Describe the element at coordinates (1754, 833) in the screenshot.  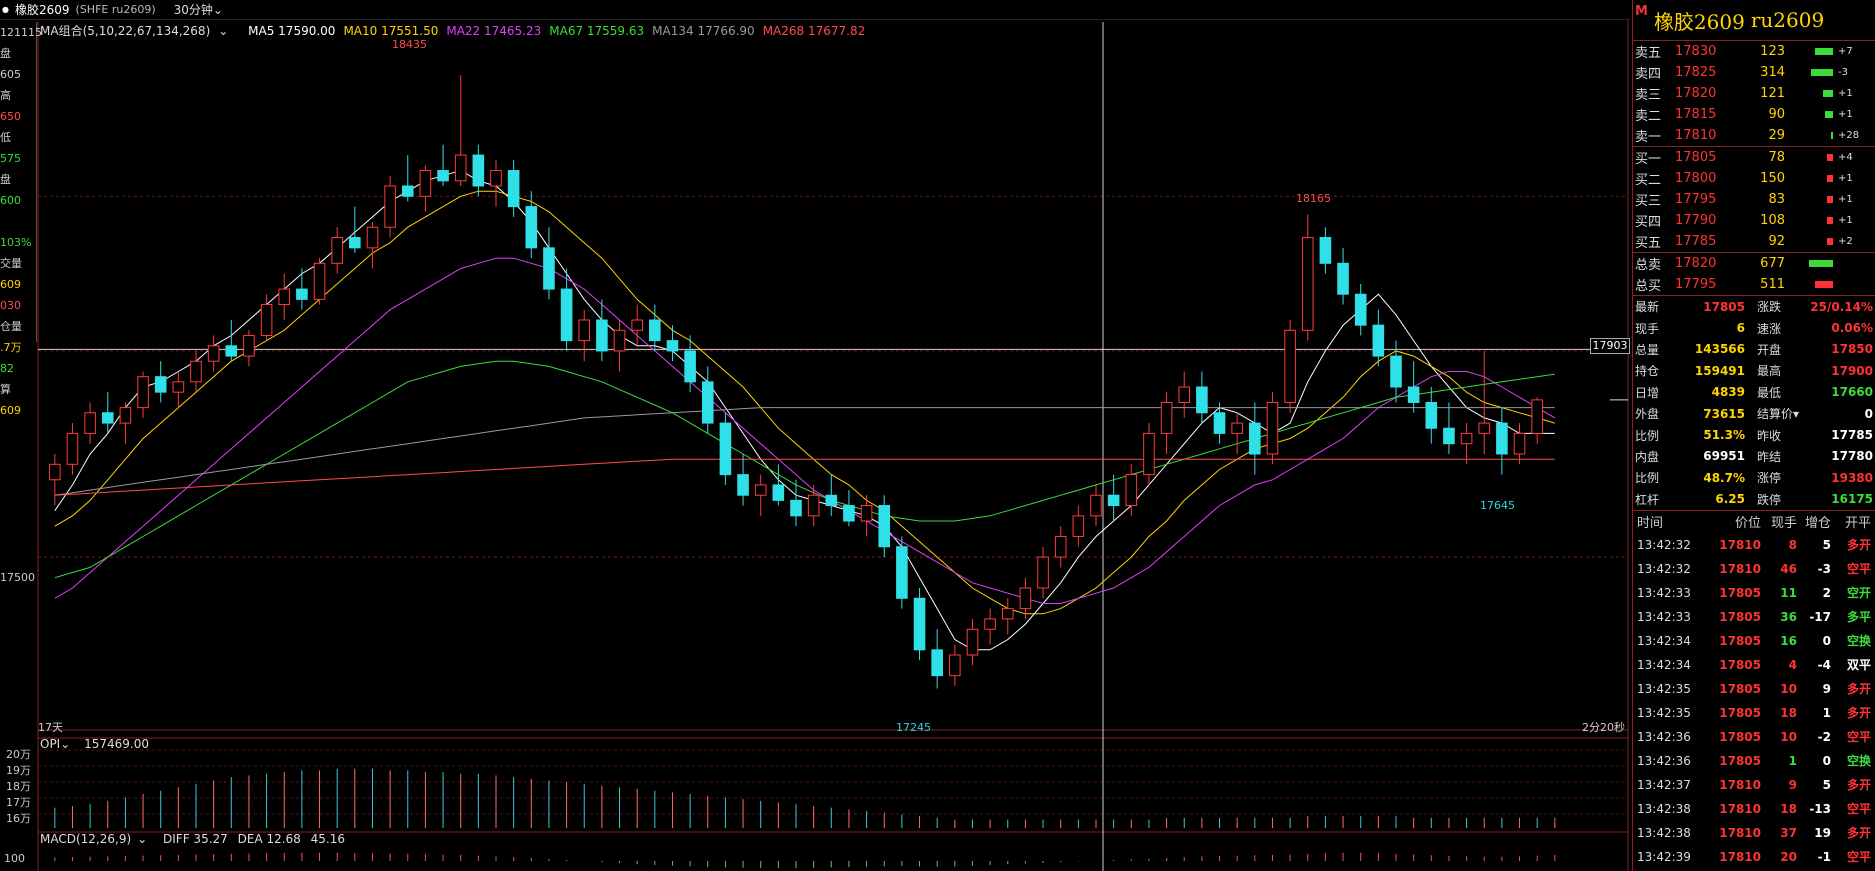
I see `tick-row: 13:42:38 17810 37 19 多开` at that location.